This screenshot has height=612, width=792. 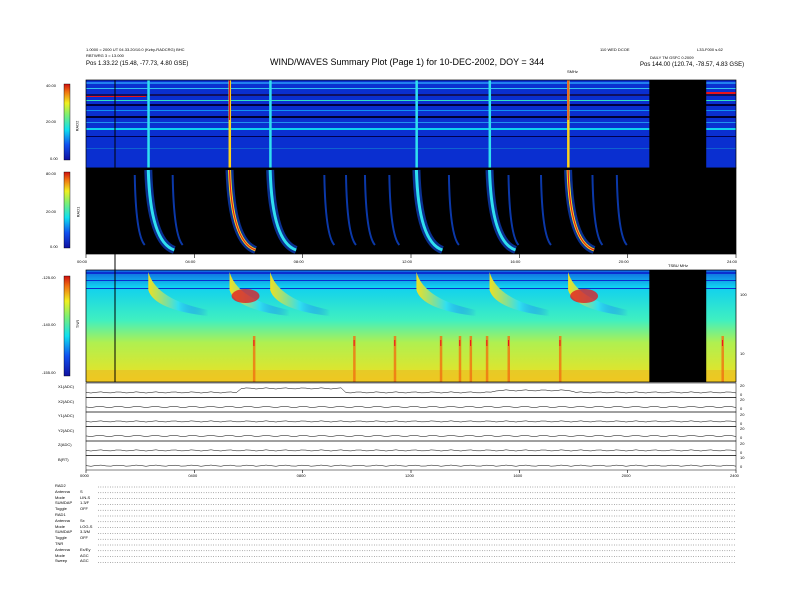 What do you see at coordinates (86, 526) in the screenshot?
I see `setting-value: LOG-S` at bounding box center [86, 526].